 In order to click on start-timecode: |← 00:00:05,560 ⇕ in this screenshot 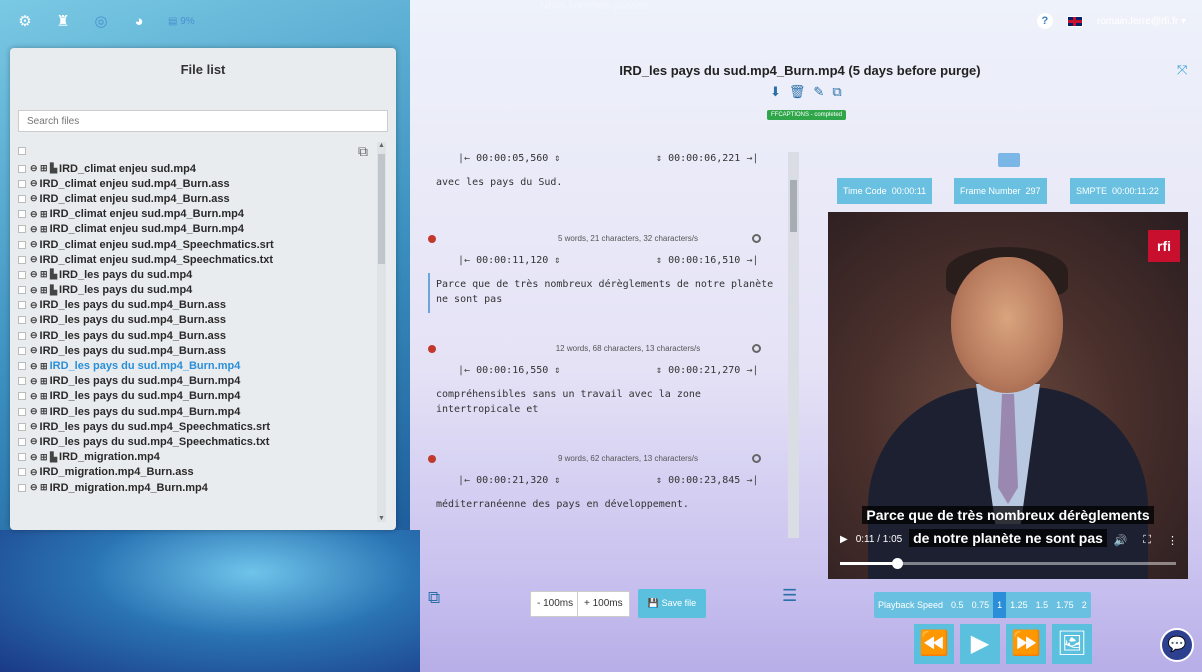, I will do `click(509, 158)`.